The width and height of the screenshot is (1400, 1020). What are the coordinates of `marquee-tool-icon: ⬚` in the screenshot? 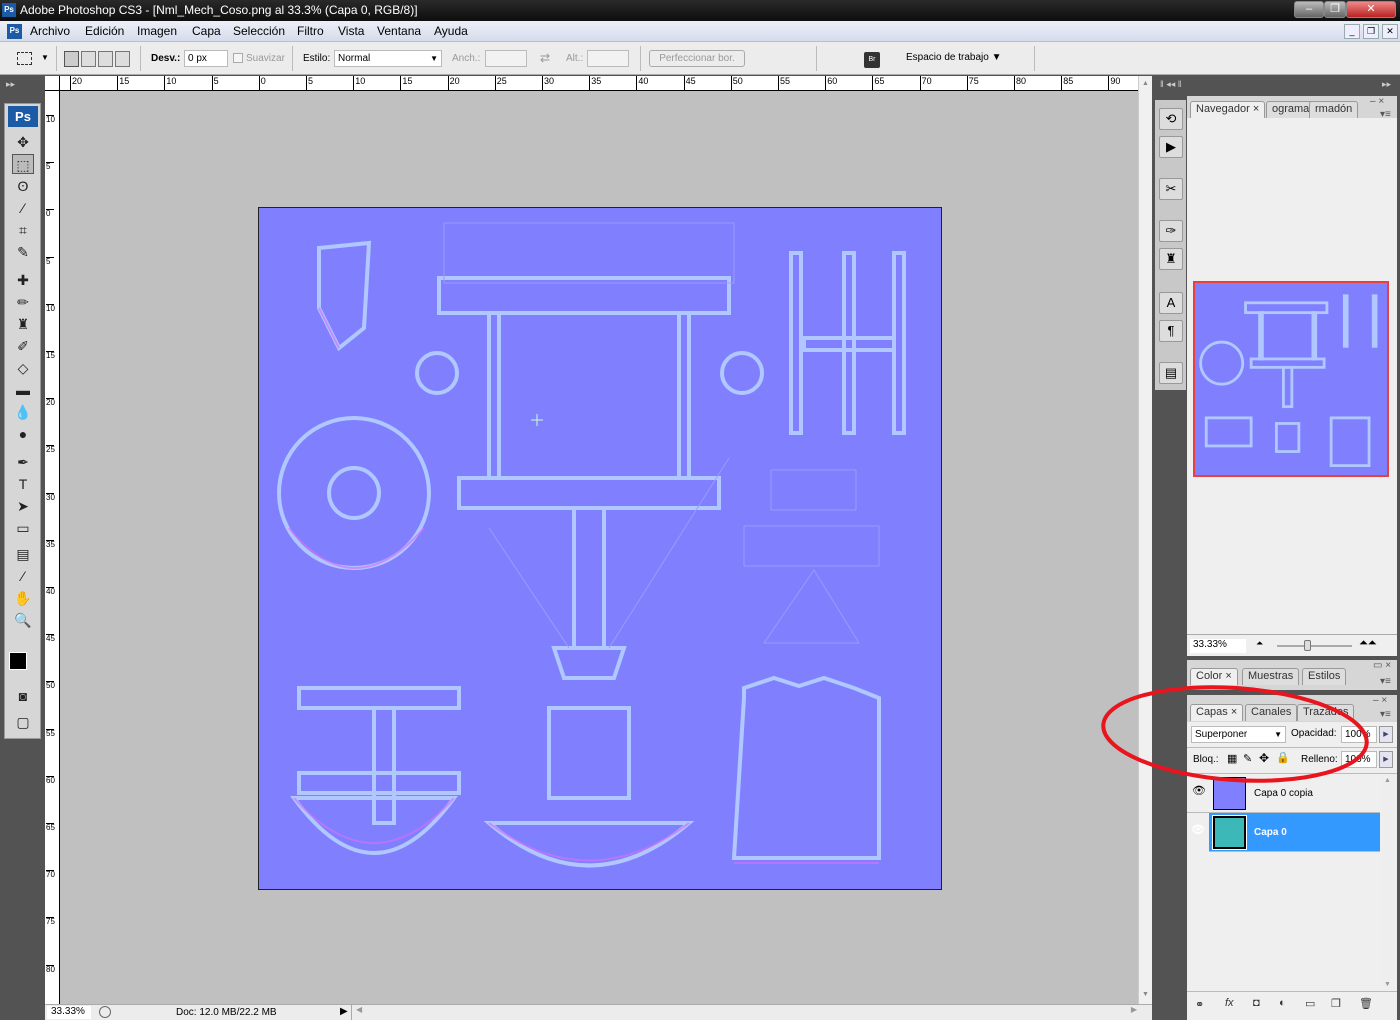 It's located at (23, 164).